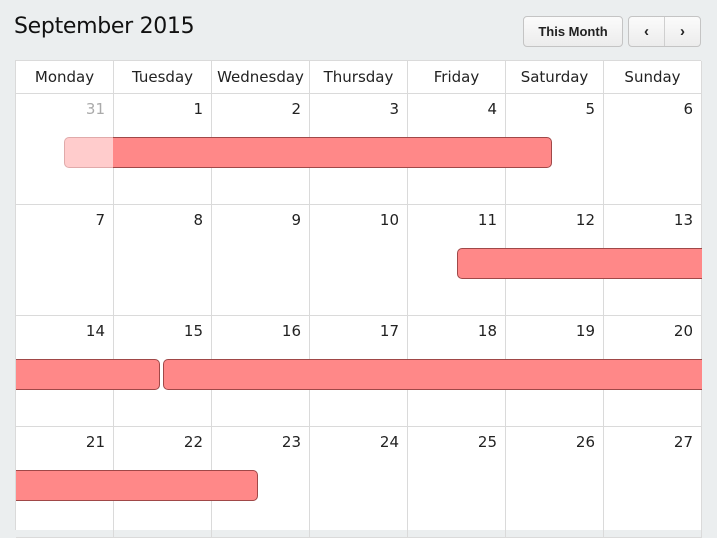  Describe the element at coordinates (487, 220) in the screenshot. I see `day-number: 11` at that location.